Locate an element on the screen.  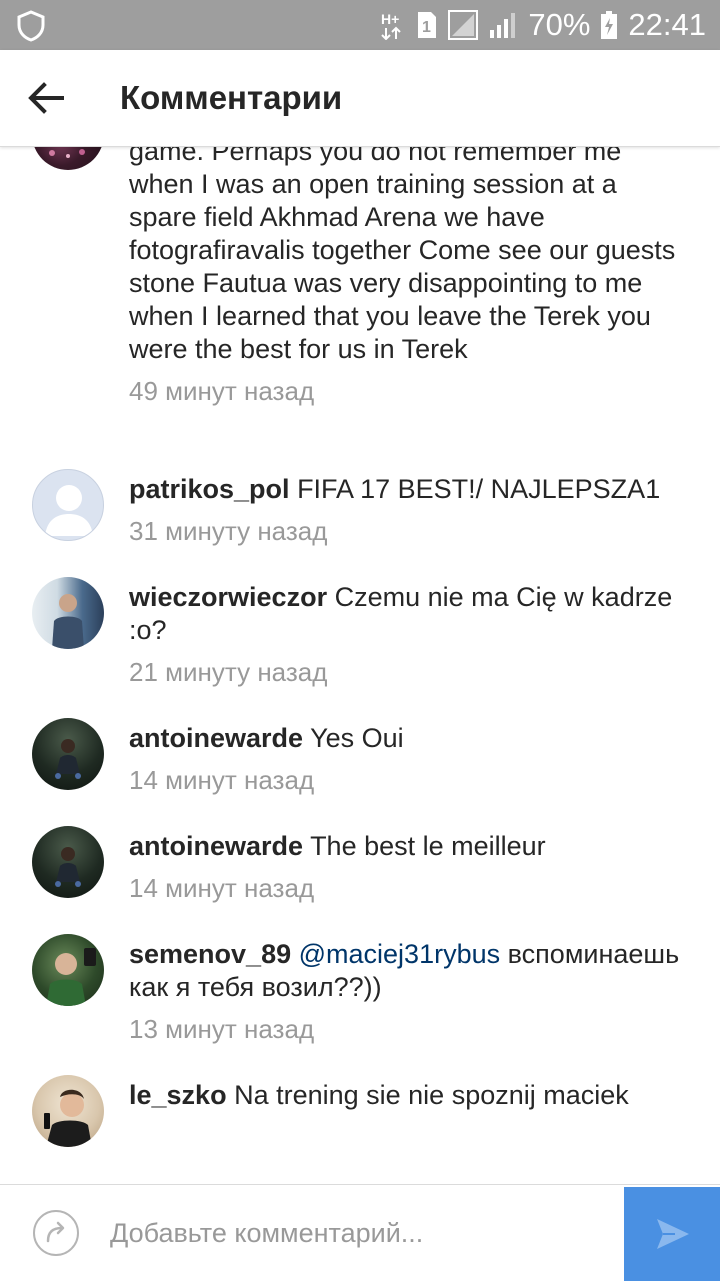
comment-composer is located at coordinates (360, 1232).